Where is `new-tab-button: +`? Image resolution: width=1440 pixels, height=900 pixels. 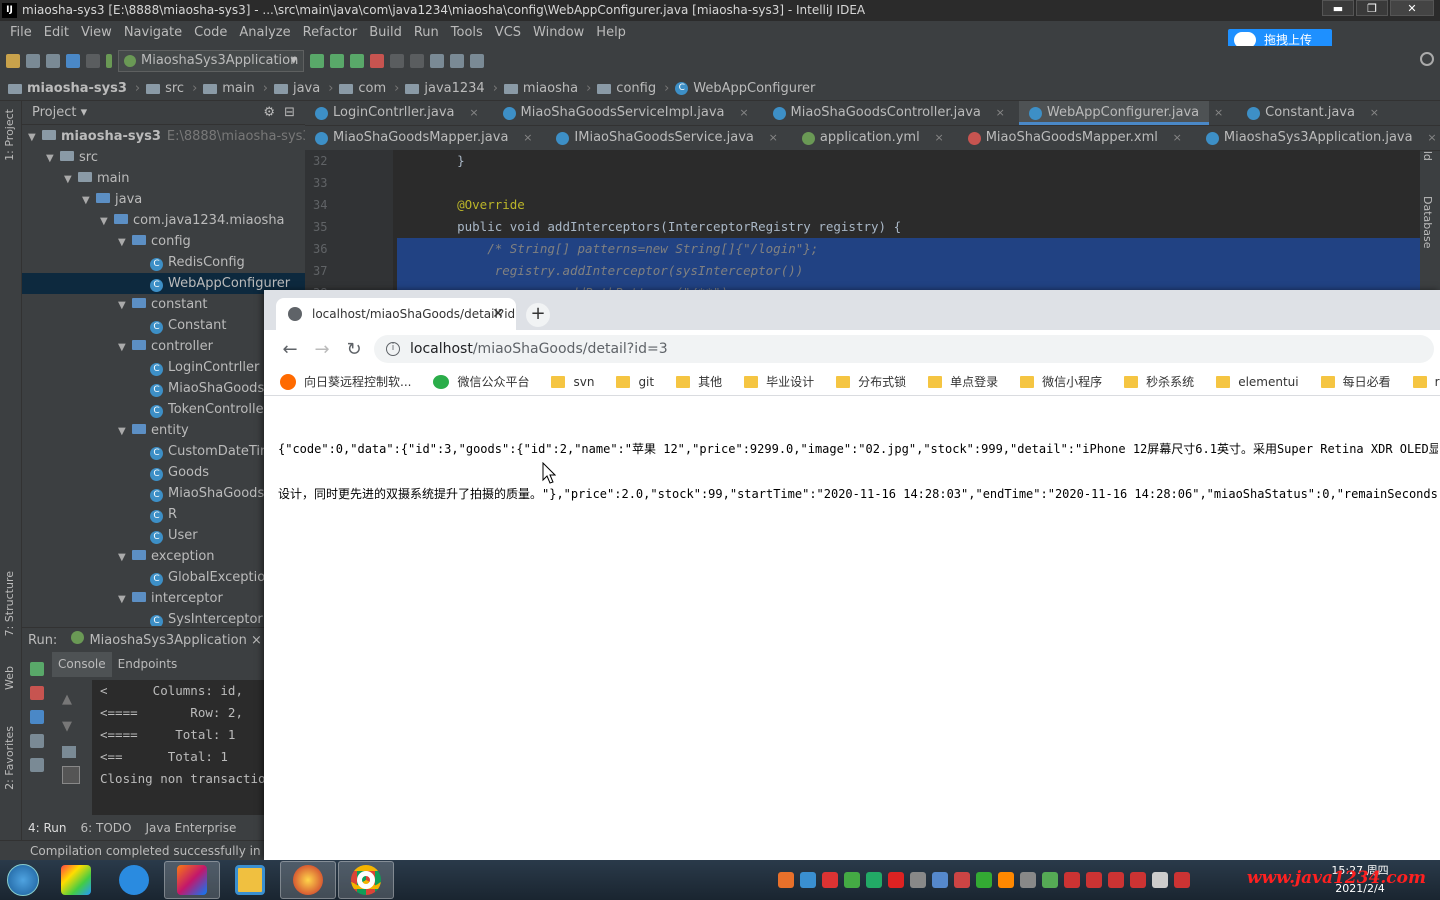
new-tab-button: + is located at coordinates (538, 315).